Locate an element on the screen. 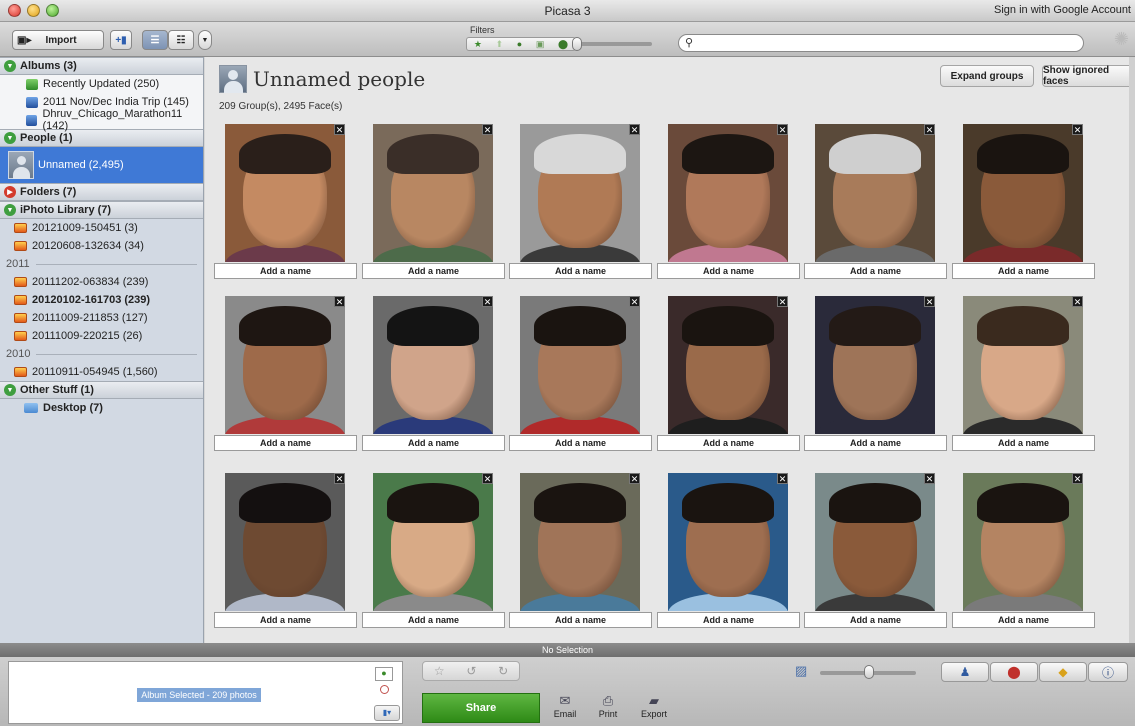 The height and width of the screenshot is (726, 1135). upload-filter-icon: ⬆ is located at coordinates (500, 44).